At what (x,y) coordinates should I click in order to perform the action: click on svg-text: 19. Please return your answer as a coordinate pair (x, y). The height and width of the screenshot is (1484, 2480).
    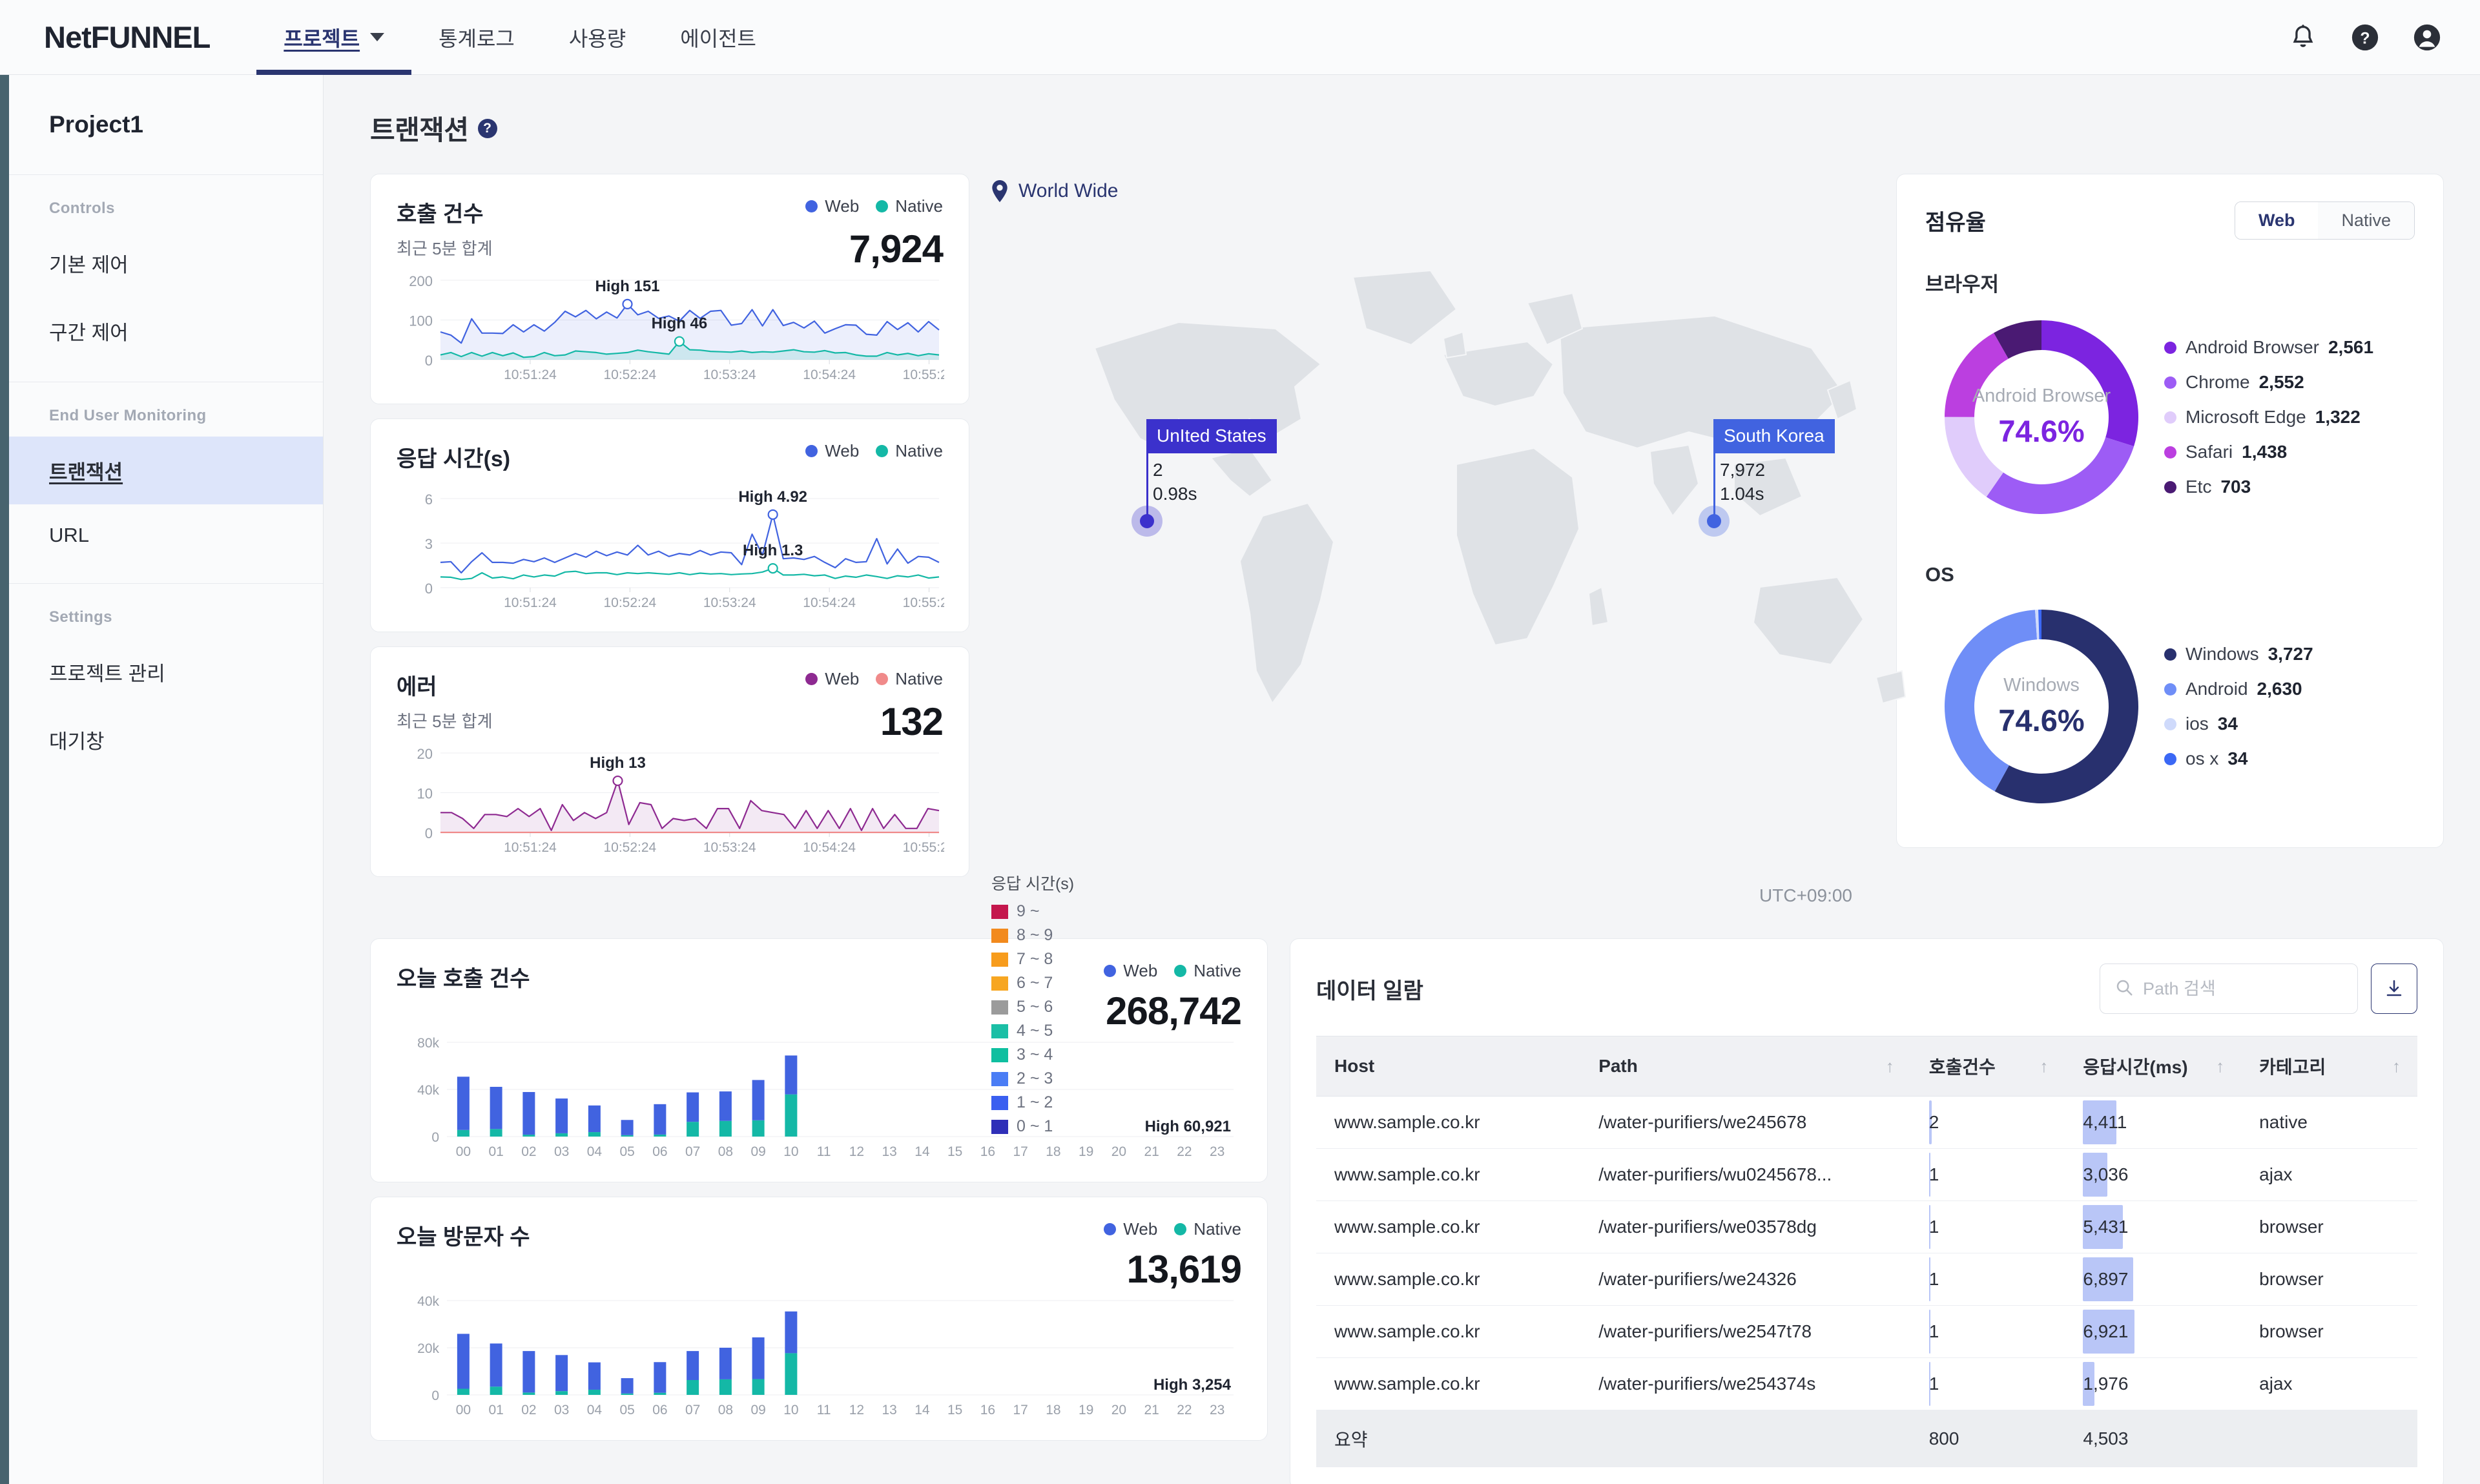
    Looking at the image, I should click on (1086, 1410).